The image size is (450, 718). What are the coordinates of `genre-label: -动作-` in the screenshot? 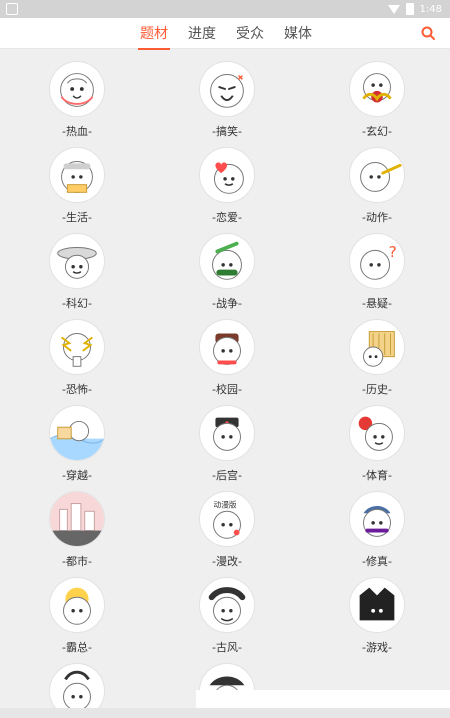 It's located at (377, 217).